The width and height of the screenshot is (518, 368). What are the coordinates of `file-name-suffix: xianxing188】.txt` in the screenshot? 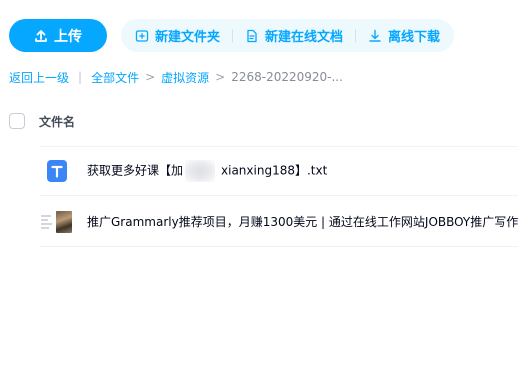 It's located at (274, 170).